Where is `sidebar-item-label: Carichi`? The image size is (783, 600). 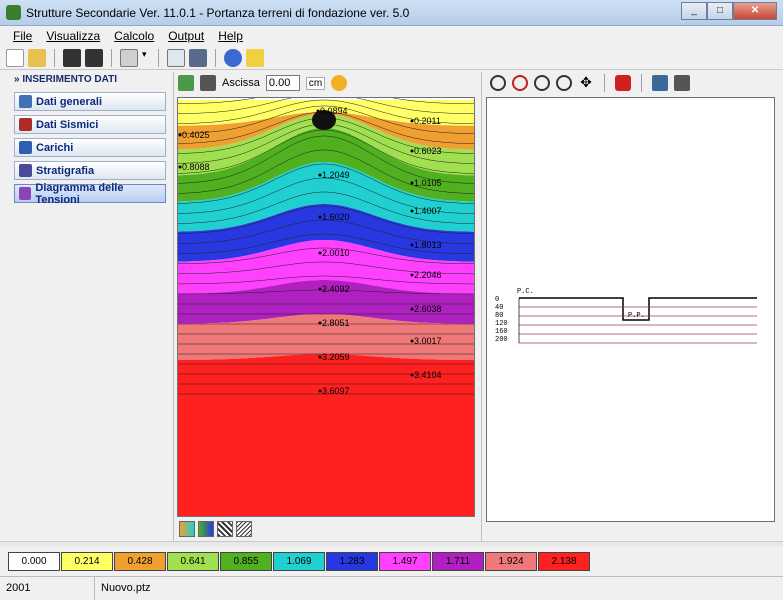
sidebar-item-label: Carichi is located at coordinates (55, 147).